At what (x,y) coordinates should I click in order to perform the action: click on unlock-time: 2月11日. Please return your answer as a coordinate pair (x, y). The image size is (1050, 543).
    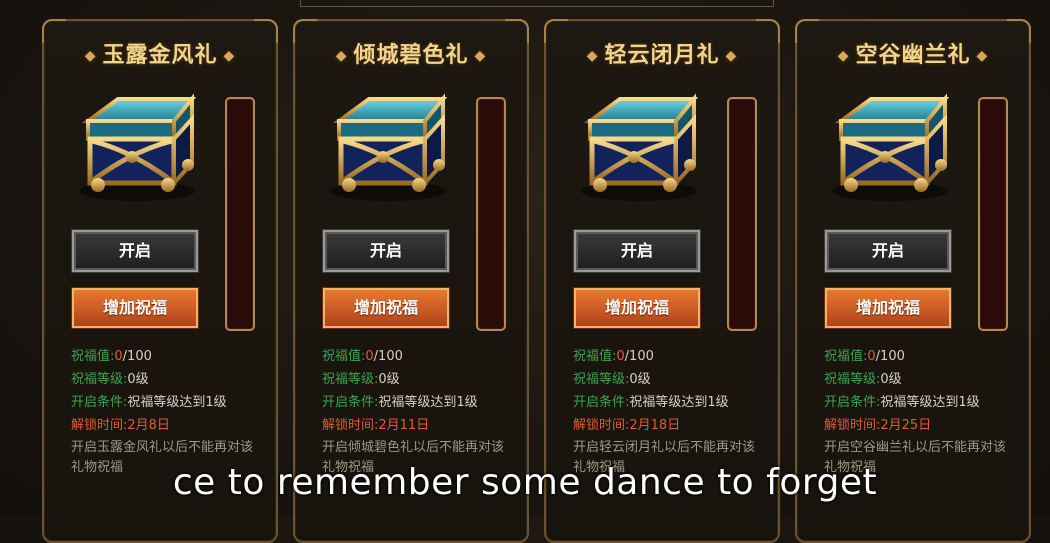
    Looking at the image, I should click on (404, 425).